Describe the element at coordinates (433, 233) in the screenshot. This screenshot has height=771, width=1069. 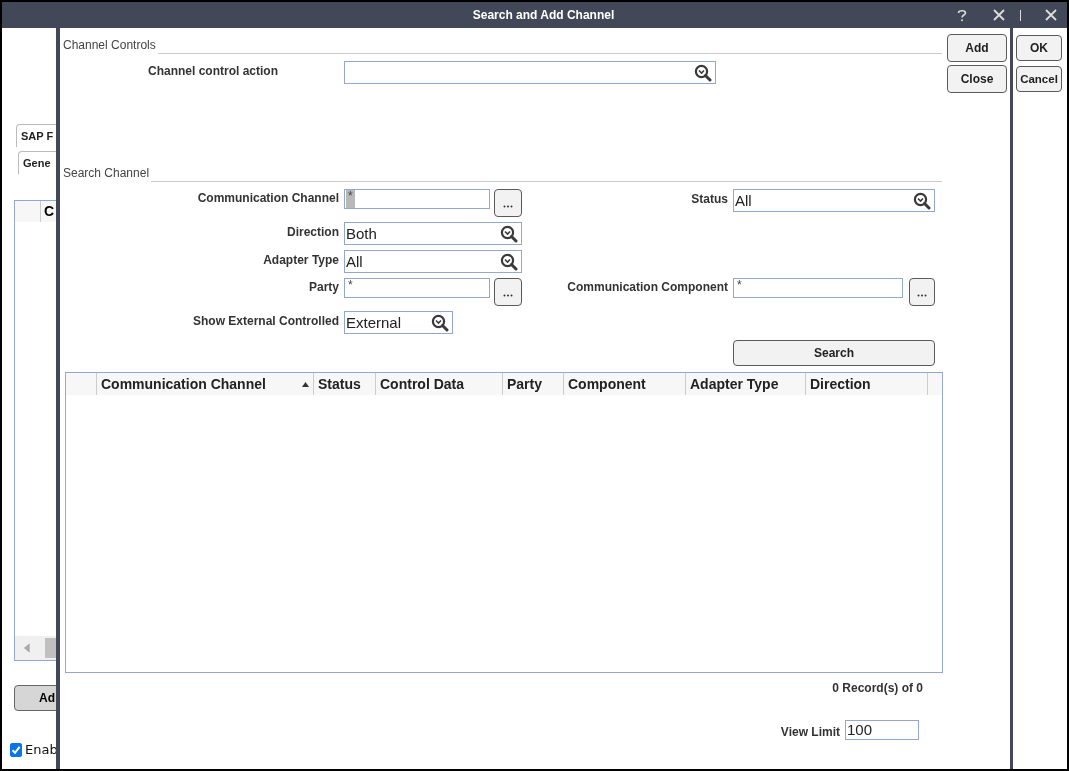
I see `dropdown-field: Both` at that location.